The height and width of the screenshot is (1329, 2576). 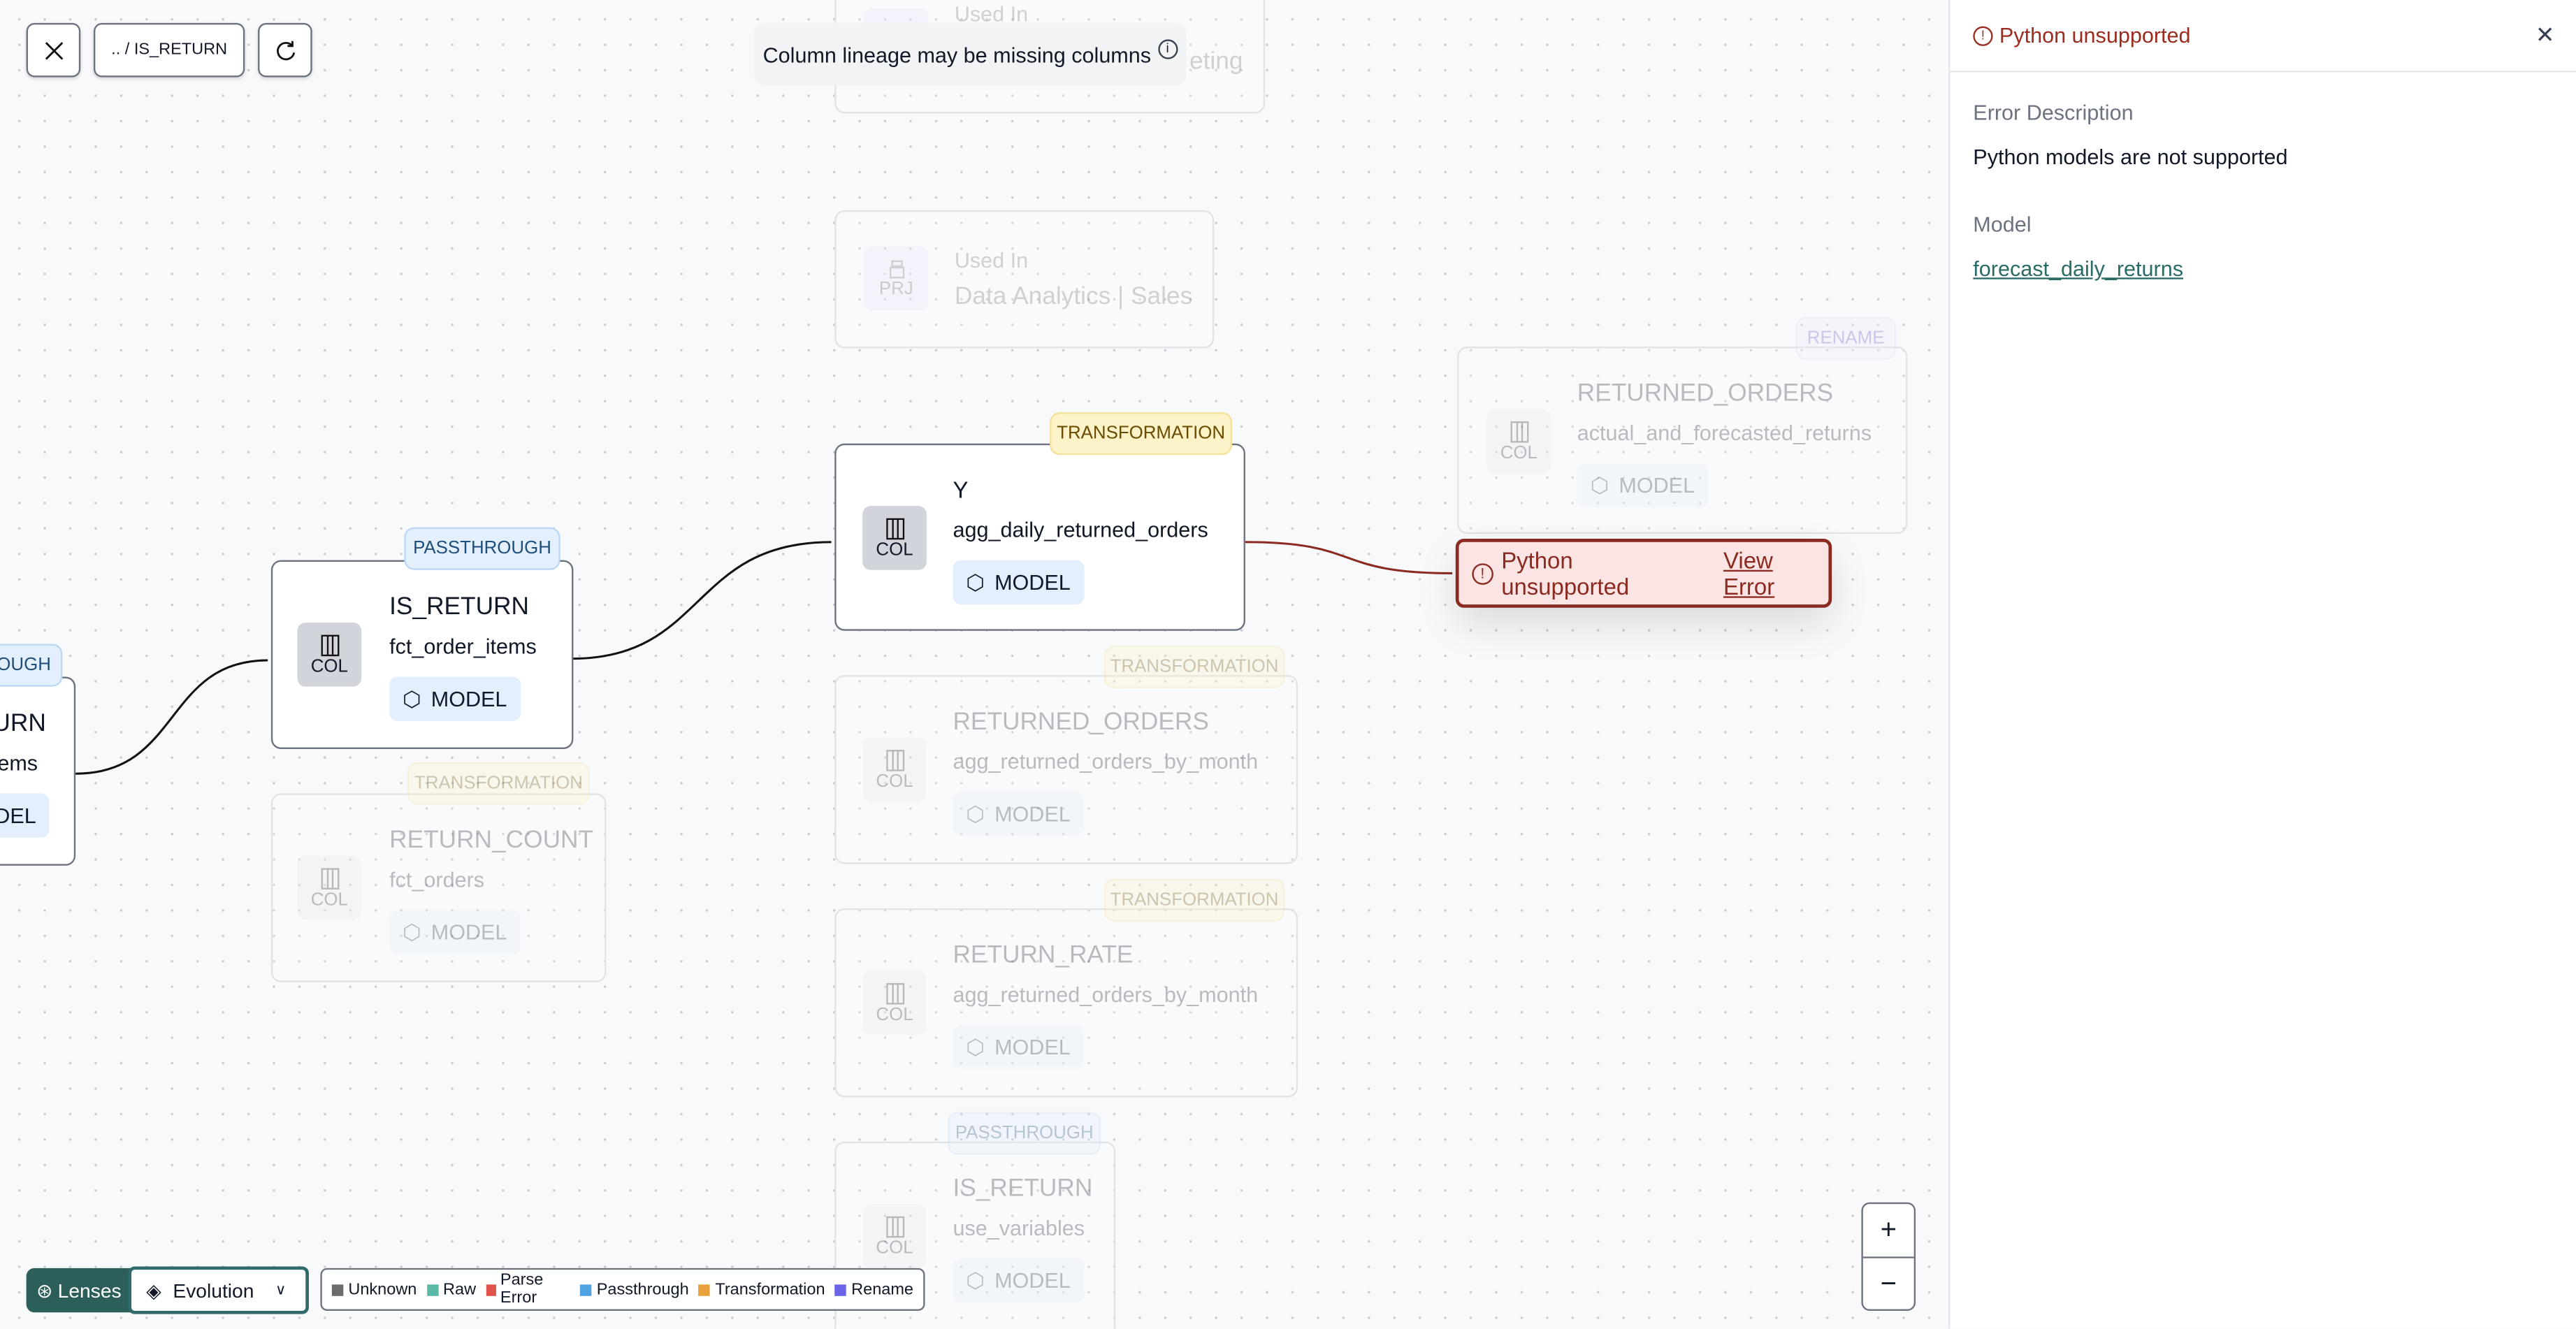 What do you see at coordinates (1073, 296) in the screenshot?
I see `node-title: Data Analytics | Sales` at bounding box center [1073, 296].